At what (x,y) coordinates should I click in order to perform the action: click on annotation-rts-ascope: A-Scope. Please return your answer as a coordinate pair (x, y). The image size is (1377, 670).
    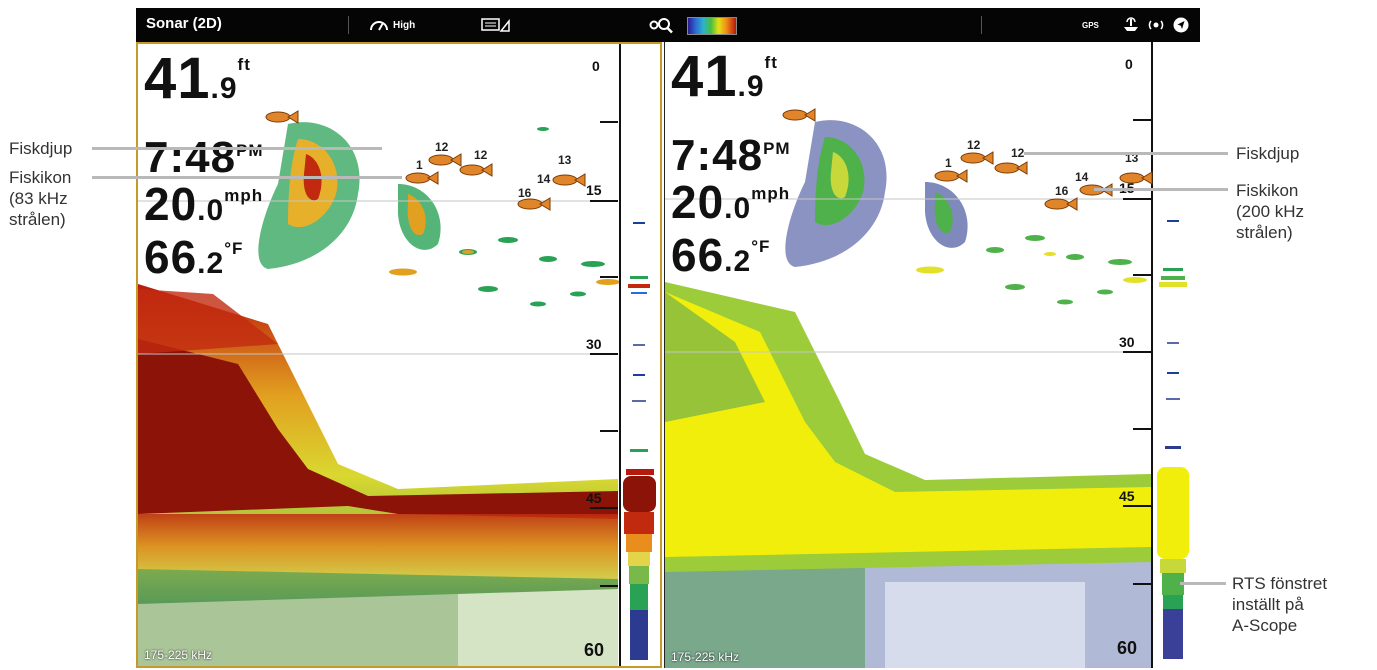
    Looking at the image, I should click on (1265, 625).